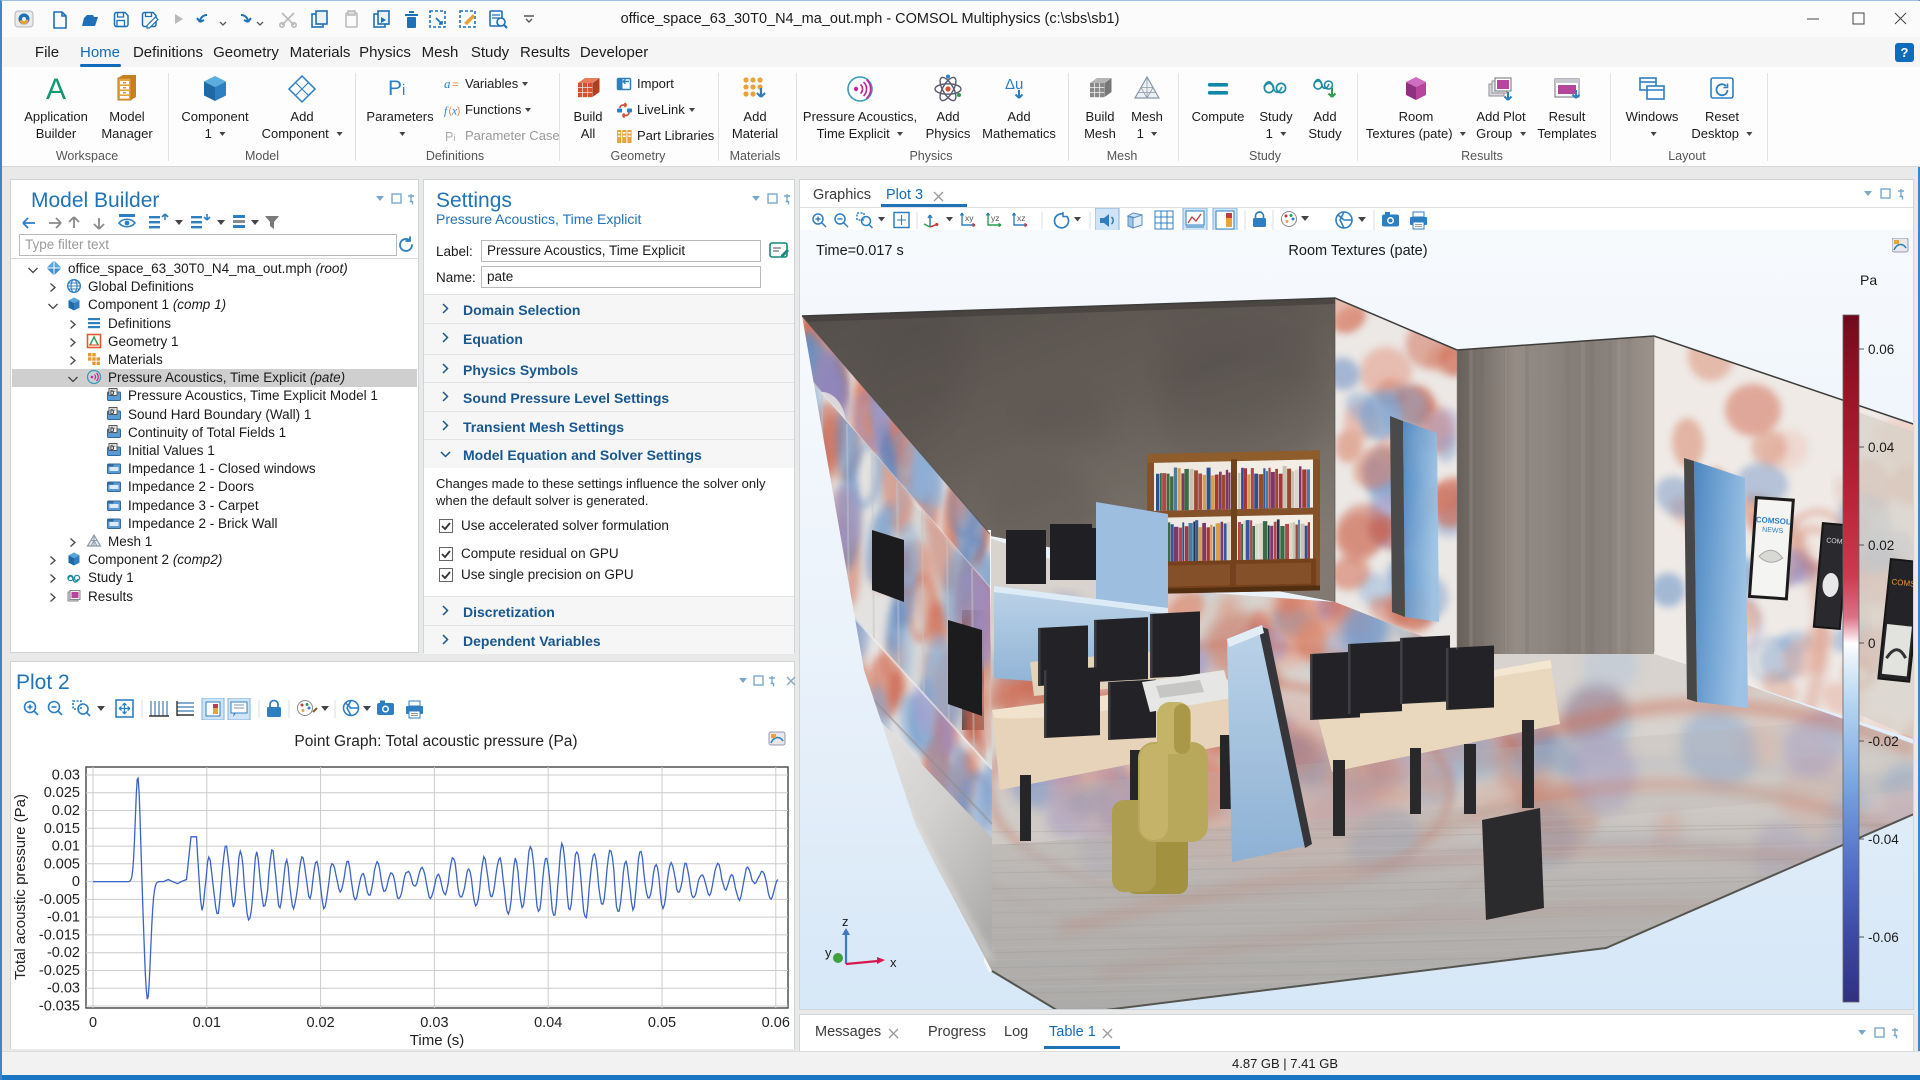 Image resolution: width=1920 pixels, height=1080 pixels. I want to click on svg-text: Time (s), so click(437, 1040).